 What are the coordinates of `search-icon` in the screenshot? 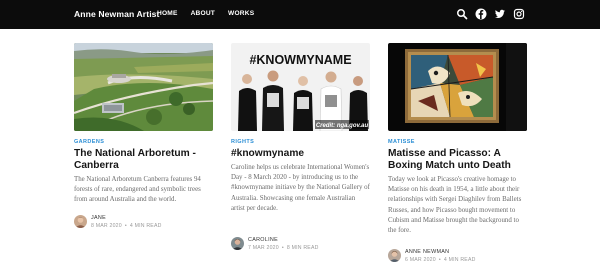 It's located at (462, 14).